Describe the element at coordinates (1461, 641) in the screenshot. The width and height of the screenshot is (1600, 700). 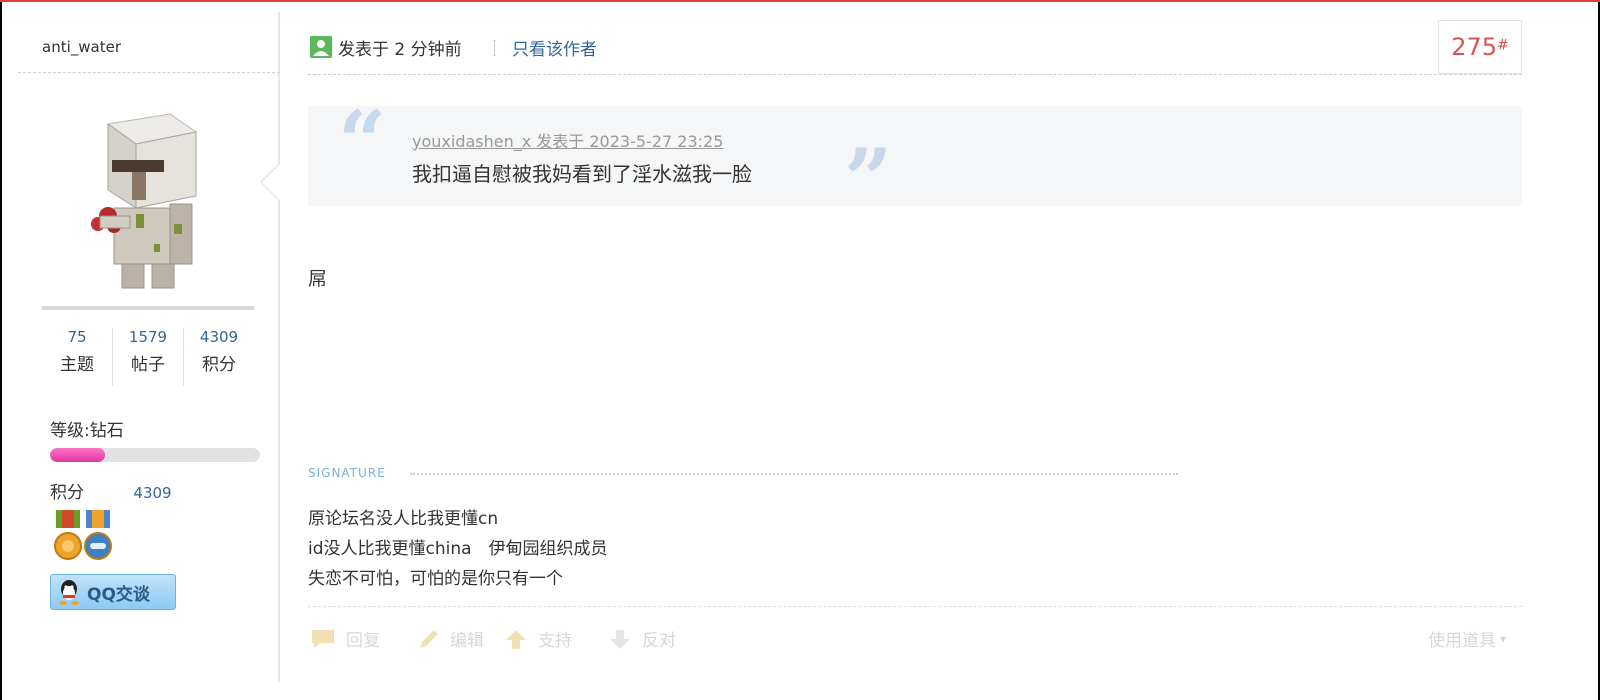
I see `use-tools-label: 使用道具` at that location.